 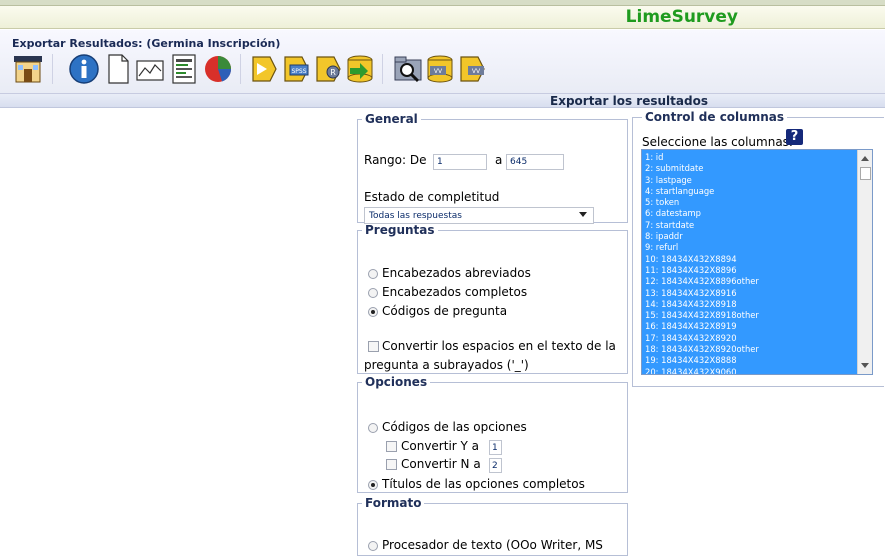 I want to click on column-option: 7: startdate, so click(x=748, y=225).